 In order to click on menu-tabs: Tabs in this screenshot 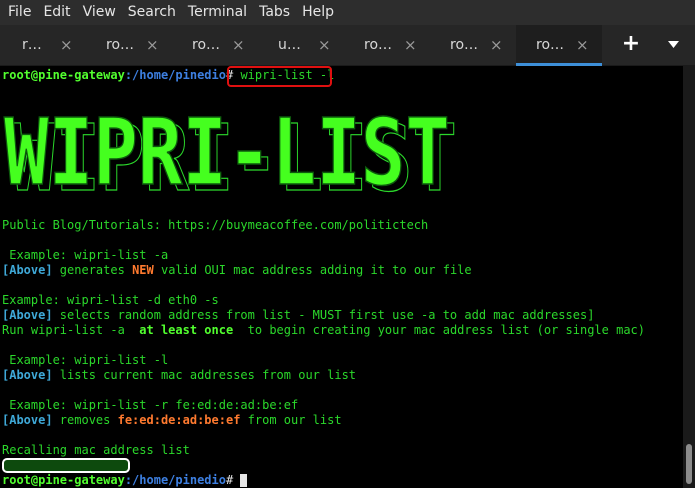, I will do `click(274, 12)`.